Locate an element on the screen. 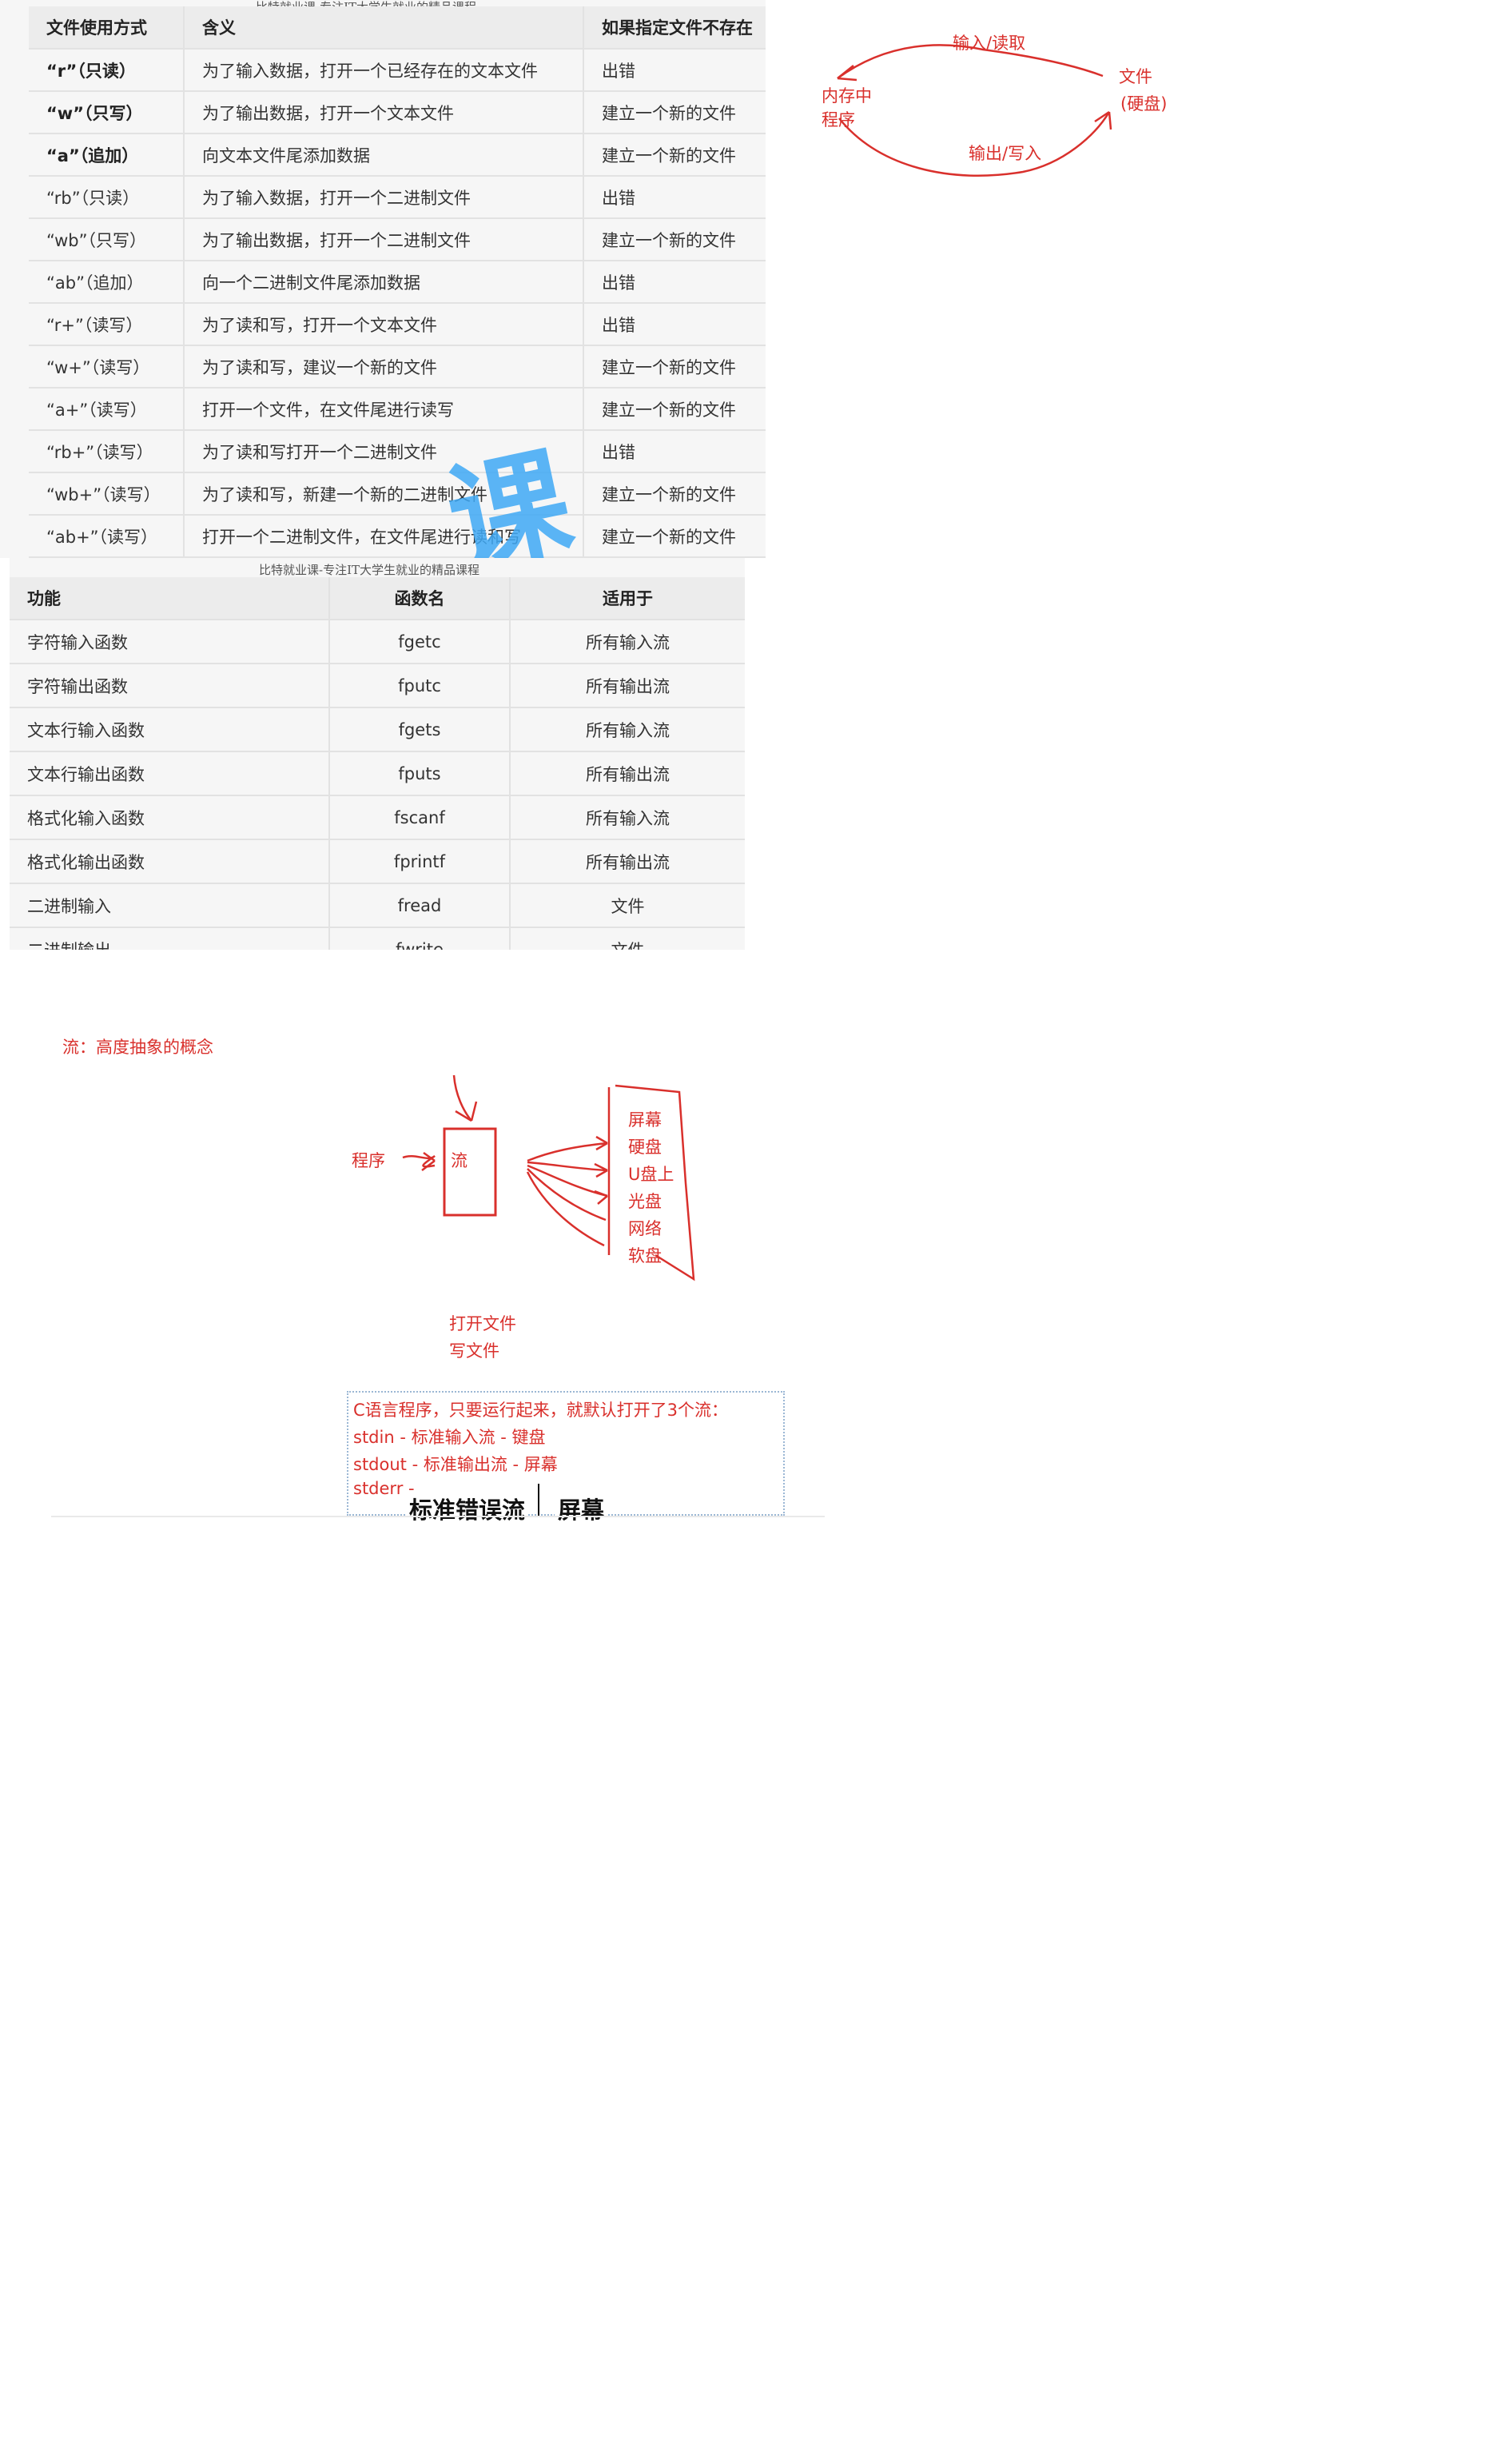  stream-target-item: 网络 is located at coordinates (645, 1228).